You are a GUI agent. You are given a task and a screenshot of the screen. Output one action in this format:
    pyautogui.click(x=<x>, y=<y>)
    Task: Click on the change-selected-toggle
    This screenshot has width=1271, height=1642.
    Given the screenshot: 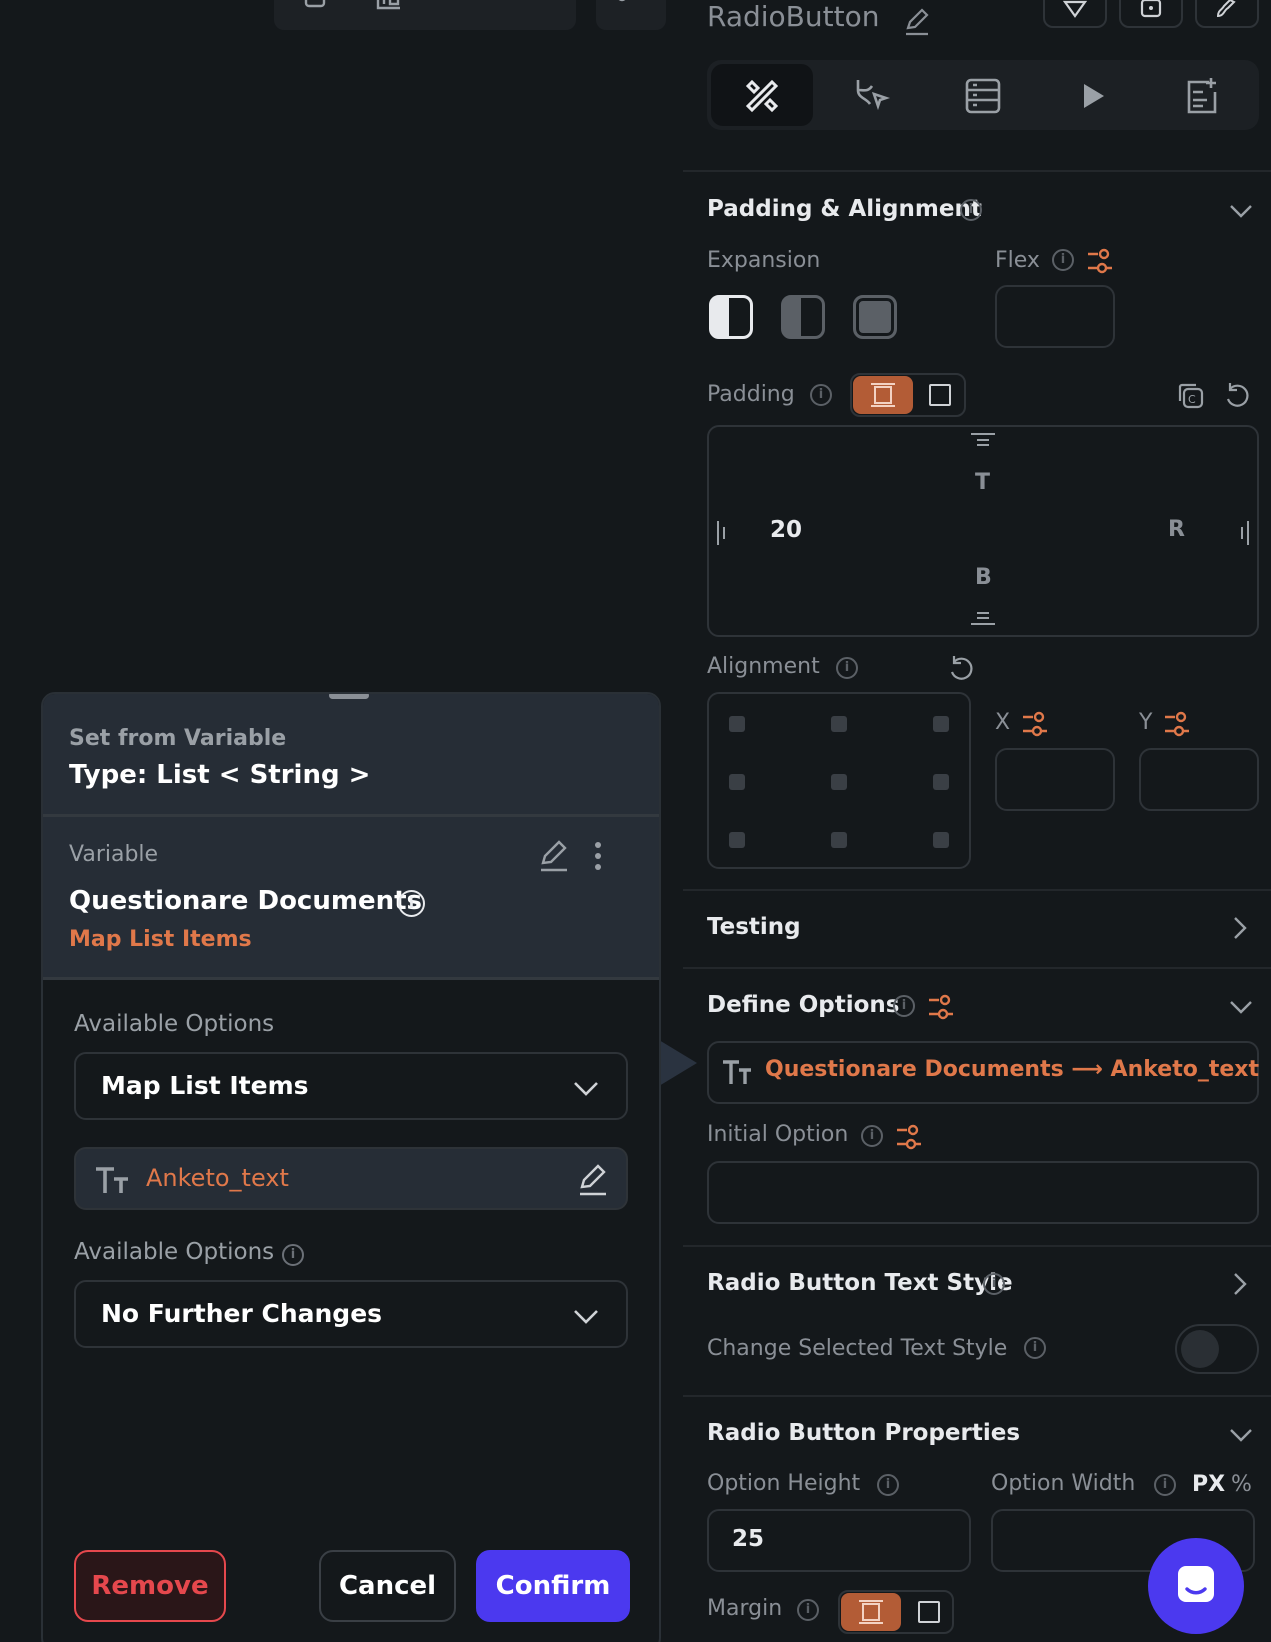 What is the action you would take?
    pyautogui.click(x=1217, y=1349)
    